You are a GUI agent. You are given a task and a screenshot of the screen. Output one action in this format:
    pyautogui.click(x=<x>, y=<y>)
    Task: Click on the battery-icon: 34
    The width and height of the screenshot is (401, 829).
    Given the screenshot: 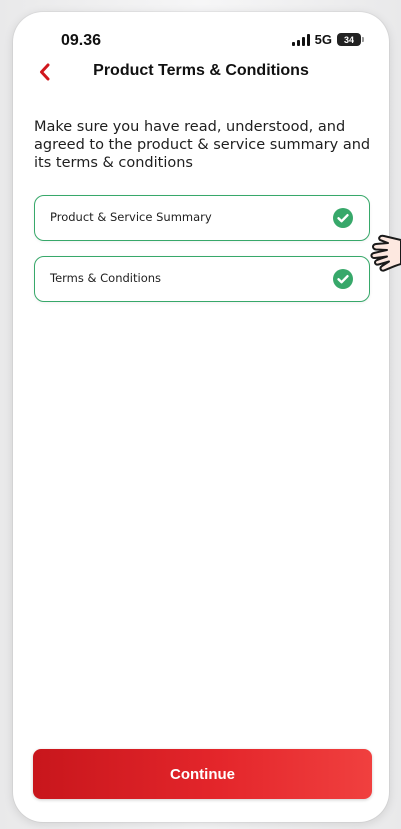 What is the action you would take?
    pyautogui.click(x=350, y=39)
    